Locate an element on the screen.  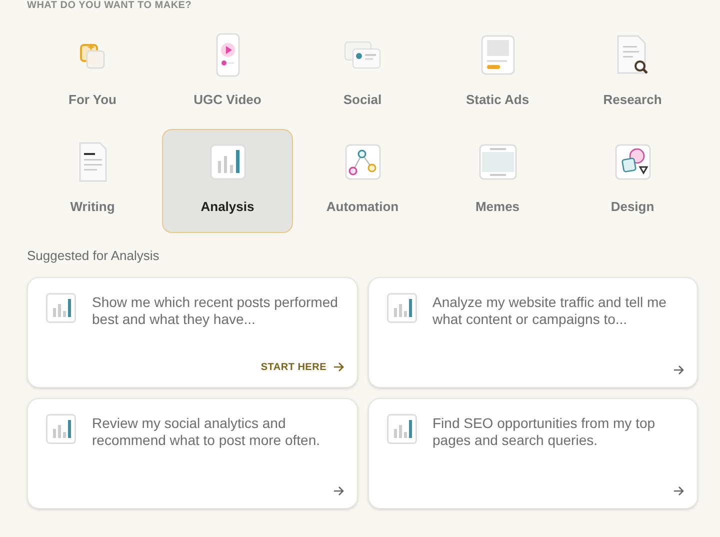
section-heading: WHAT DO YOU WANT TO MAKE? is located at coordinates (110, 6).